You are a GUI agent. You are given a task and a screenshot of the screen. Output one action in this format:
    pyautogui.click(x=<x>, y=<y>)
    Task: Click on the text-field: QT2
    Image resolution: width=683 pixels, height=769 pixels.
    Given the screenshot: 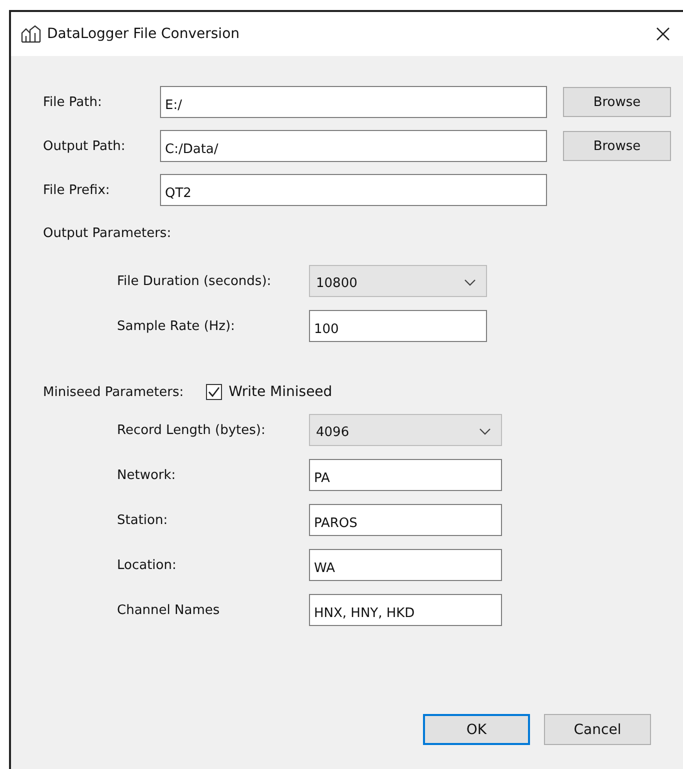 What is the action you would take?
    pyautogui.click(x=353, y=190)
    